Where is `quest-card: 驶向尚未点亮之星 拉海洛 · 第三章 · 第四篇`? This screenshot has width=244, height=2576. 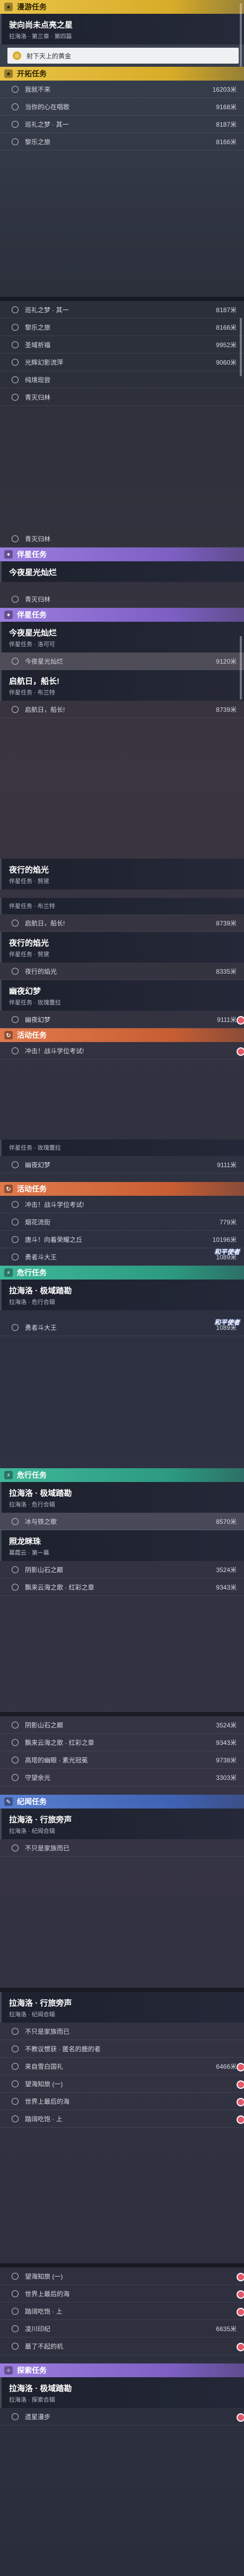
quest-card: 驶向尚未点亮之星 拉海洛 · 第三章 · 第四篇 is located at coordinates (122, 29).